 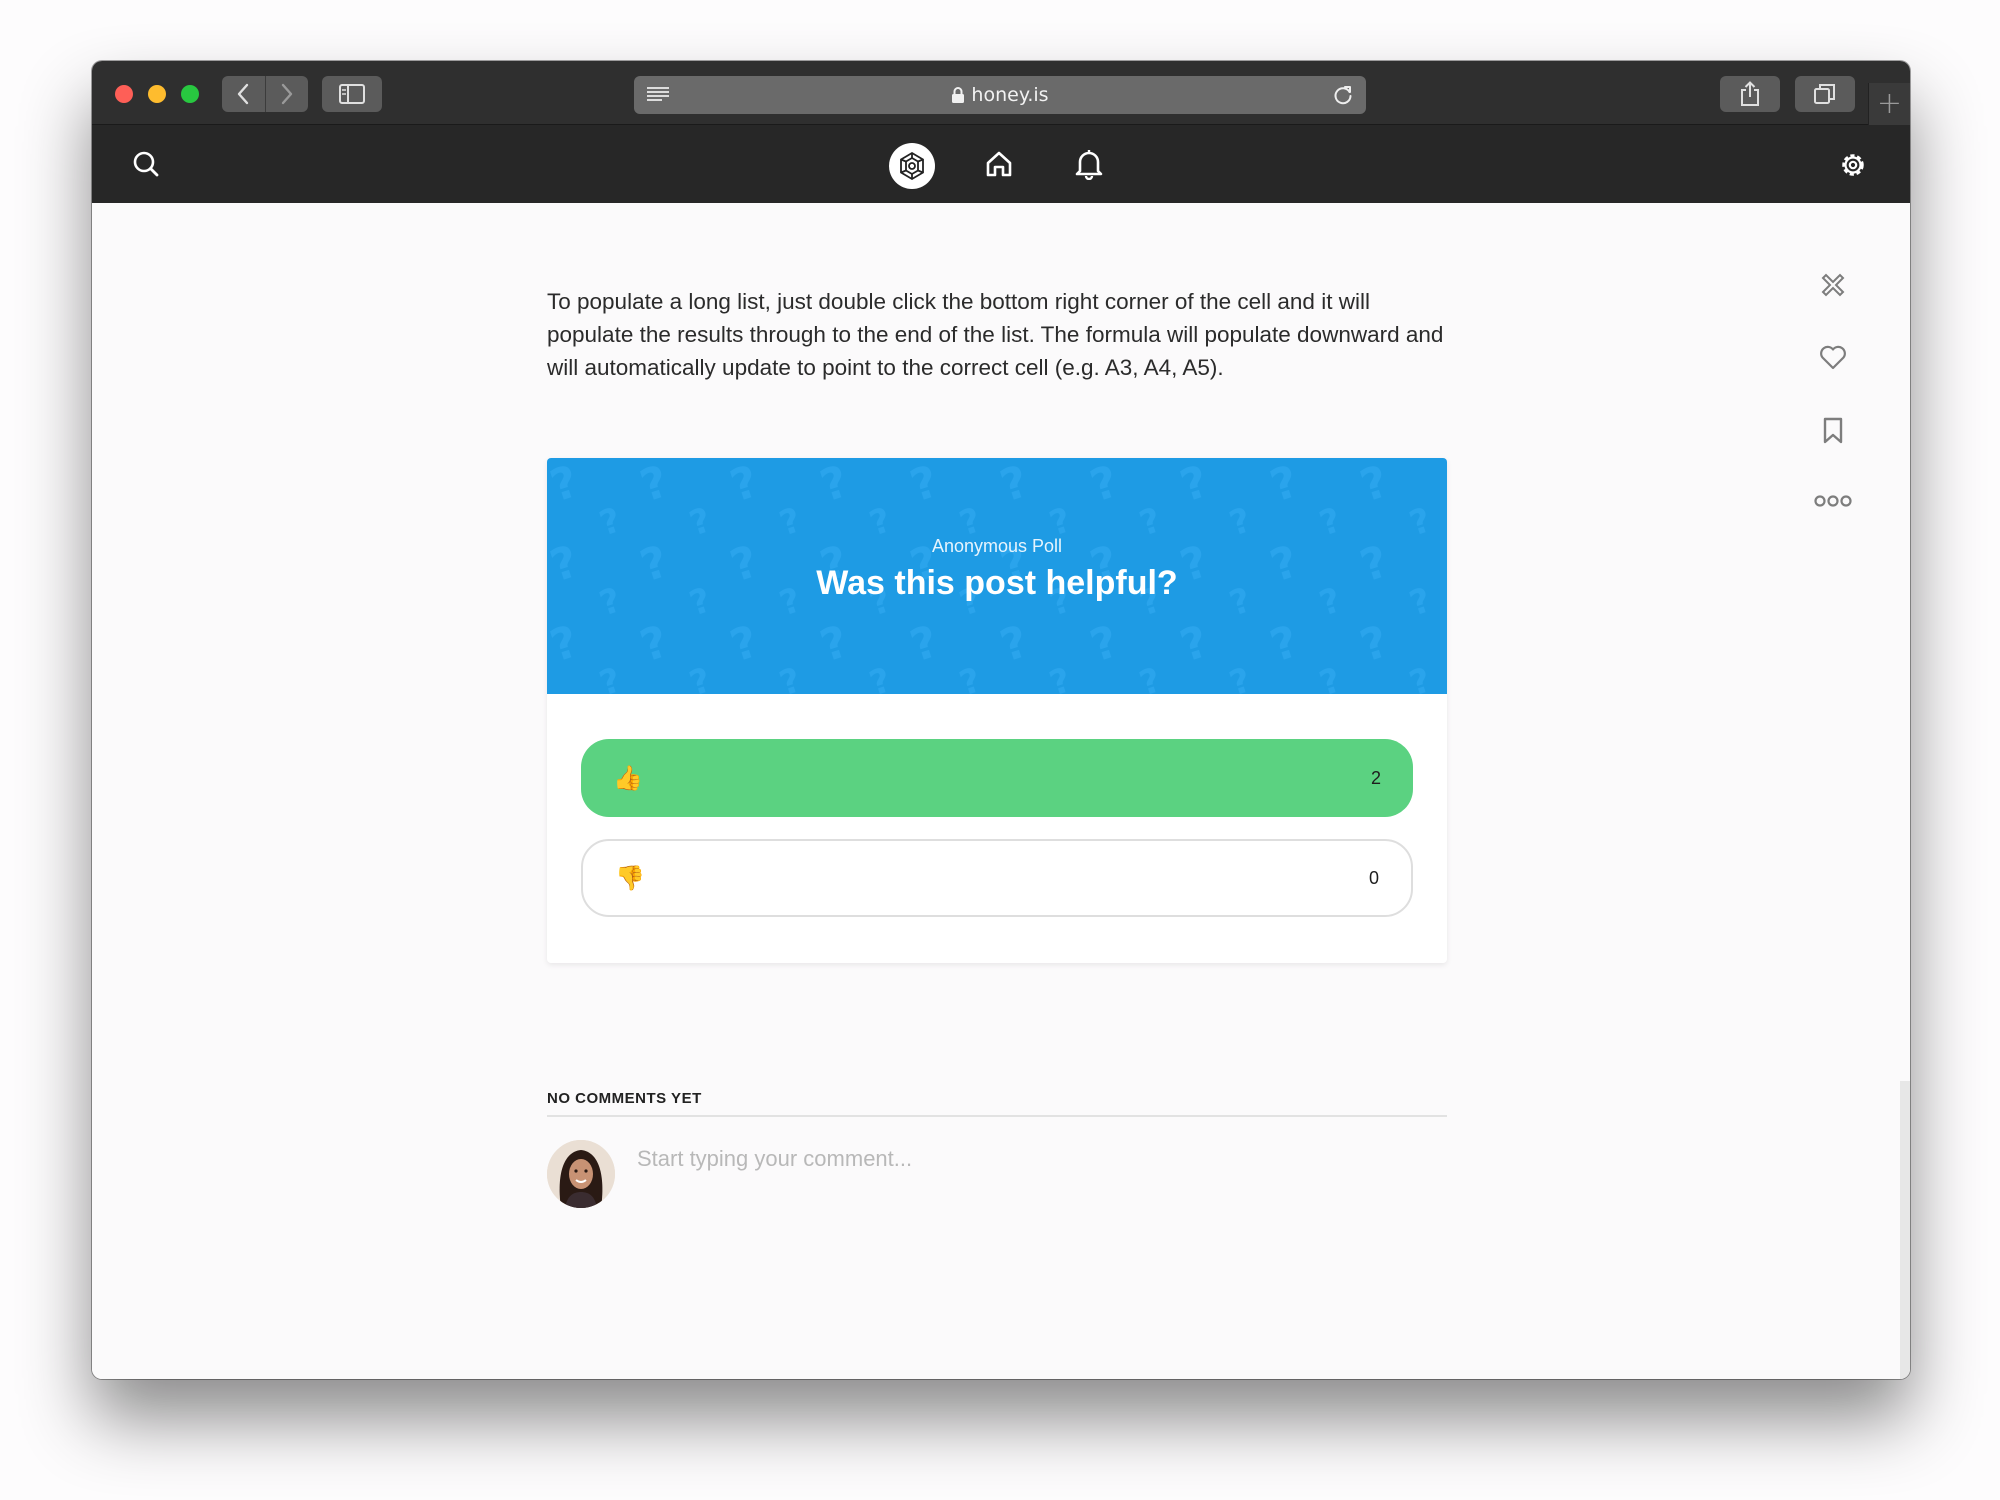 I want to click on new-tab-button: +, so click(x=1889, y=104).